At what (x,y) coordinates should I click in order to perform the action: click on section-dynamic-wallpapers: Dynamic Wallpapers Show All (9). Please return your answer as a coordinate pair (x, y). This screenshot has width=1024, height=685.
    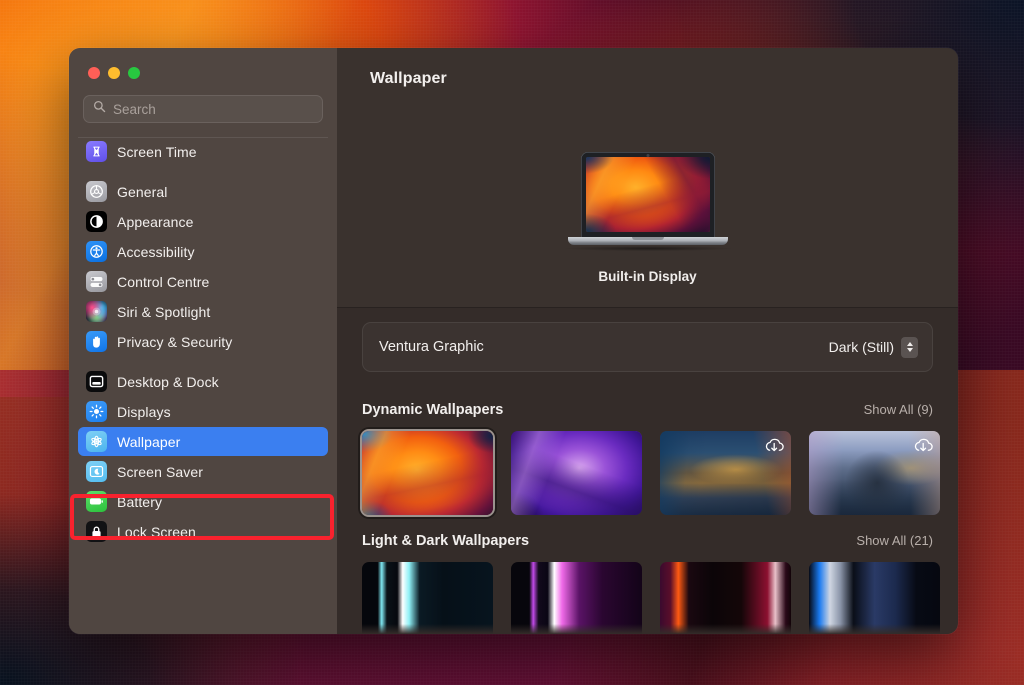
    Looking at the image, I should click on (651, 458).